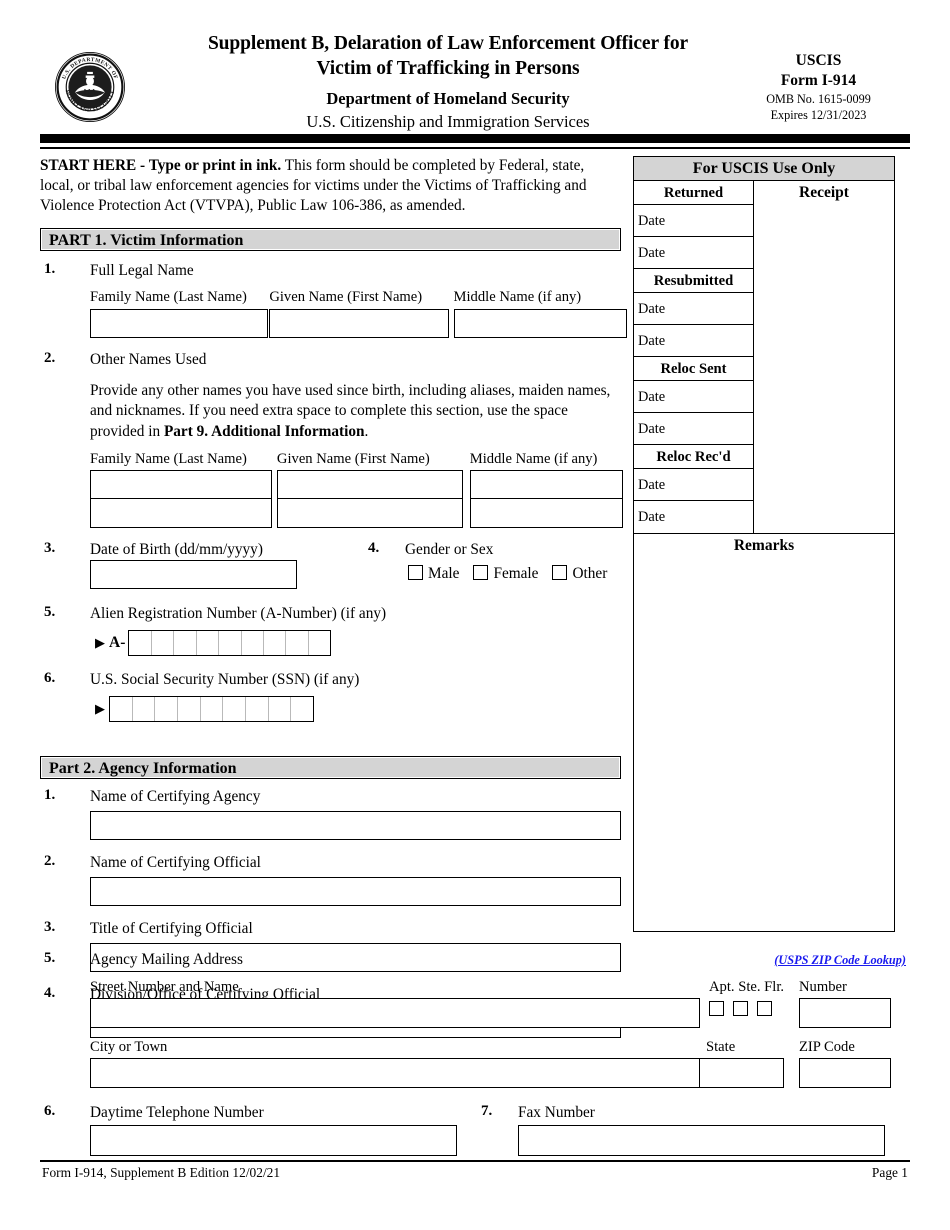  I want to click on zip-input, so click(845, 1073).